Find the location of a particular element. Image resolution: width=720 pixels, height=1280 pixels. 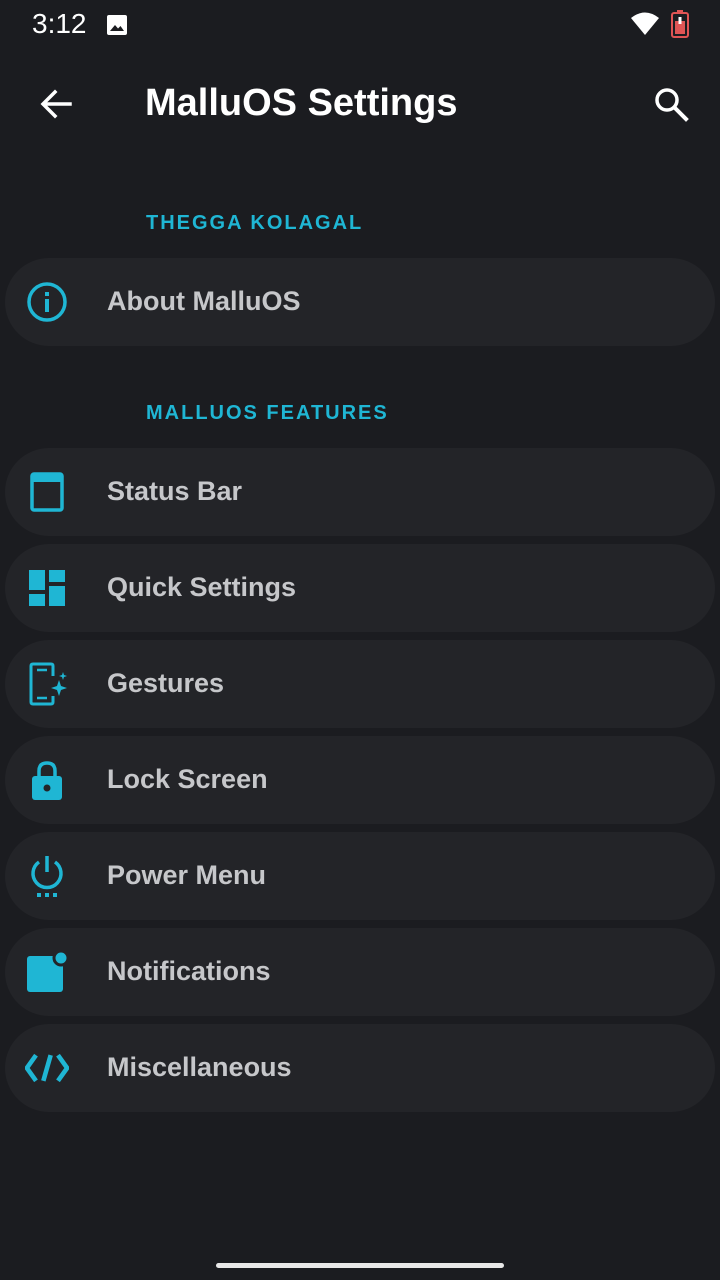

settings-item-label: Quick Settings is located at coordinates (202, 587).